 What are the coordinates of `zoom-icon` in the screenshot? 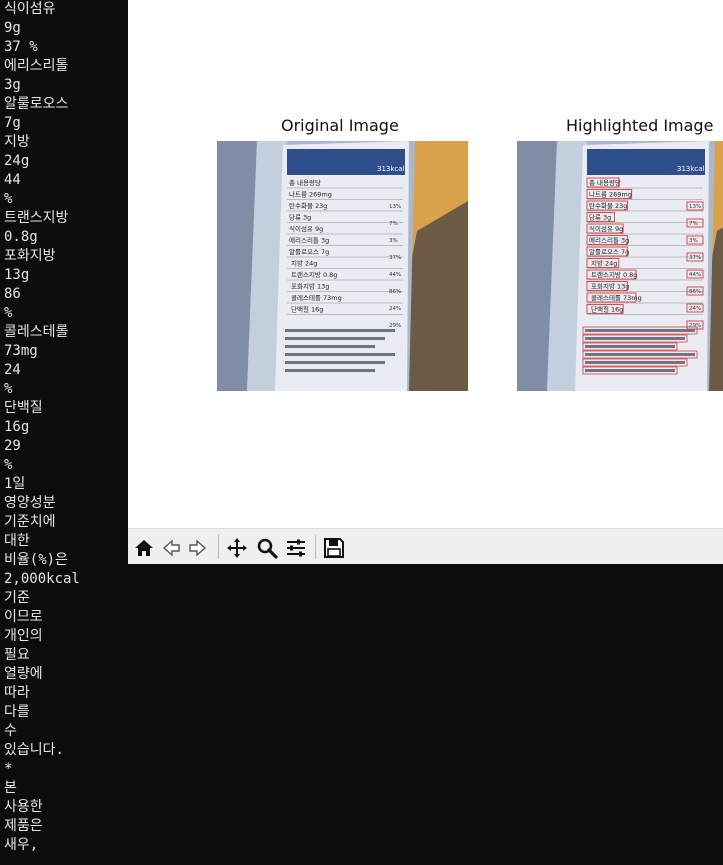 It's located at (267, 548).